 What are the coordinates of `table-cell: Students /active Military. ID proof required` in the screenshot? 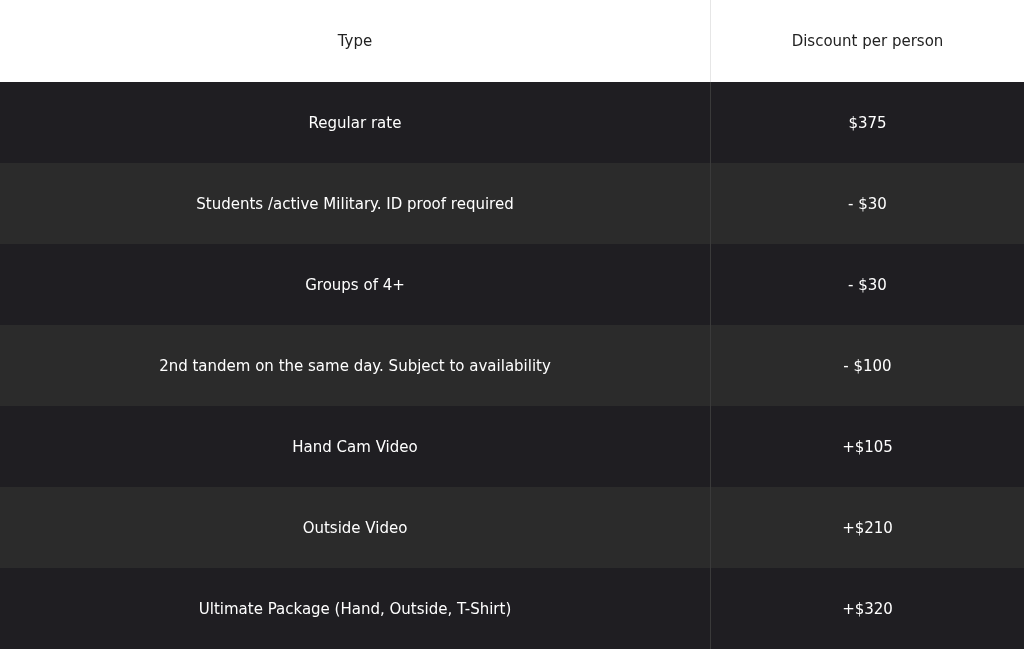 It's located at (355, 203).